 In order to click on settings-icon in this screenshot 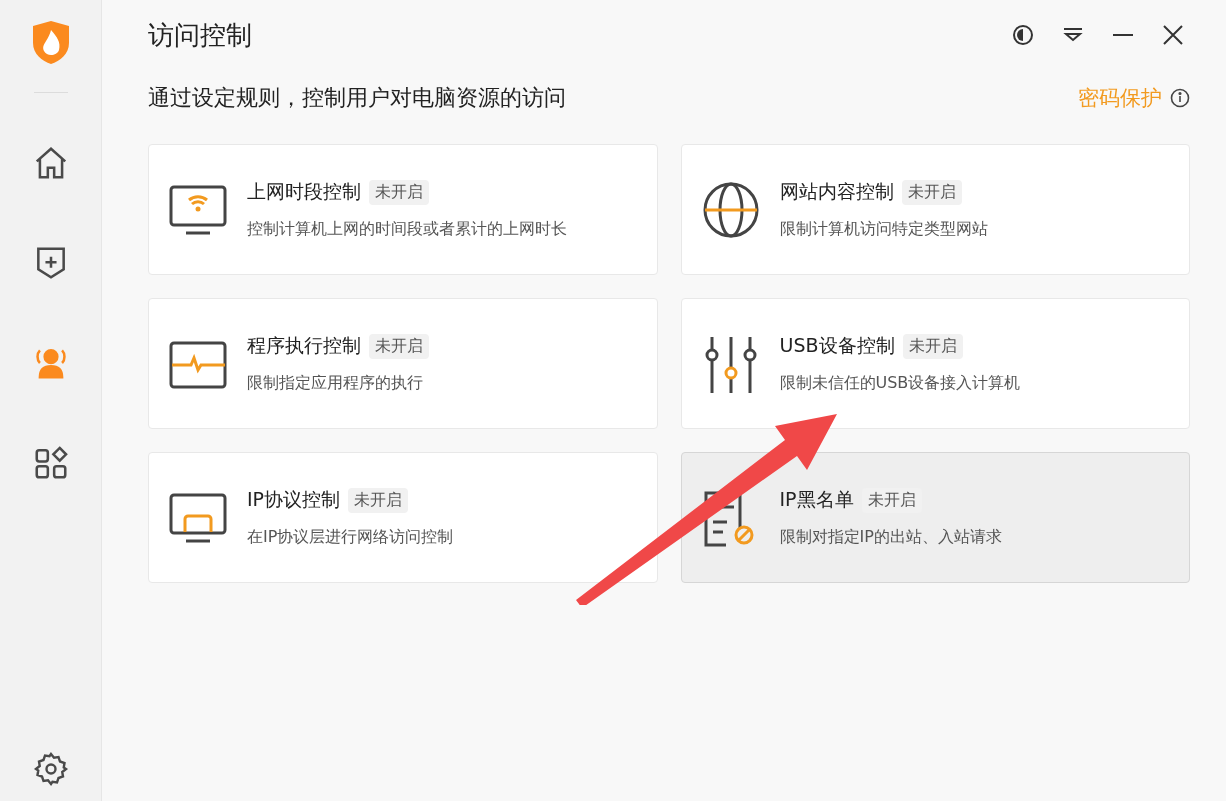, I will do `click(50, 769)`.